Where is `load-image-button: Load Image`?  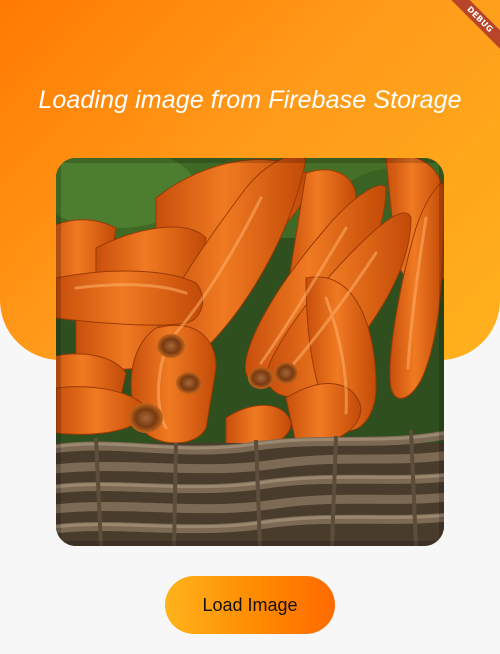
load-image-button: Load Image is located at coordinates (250, 605).